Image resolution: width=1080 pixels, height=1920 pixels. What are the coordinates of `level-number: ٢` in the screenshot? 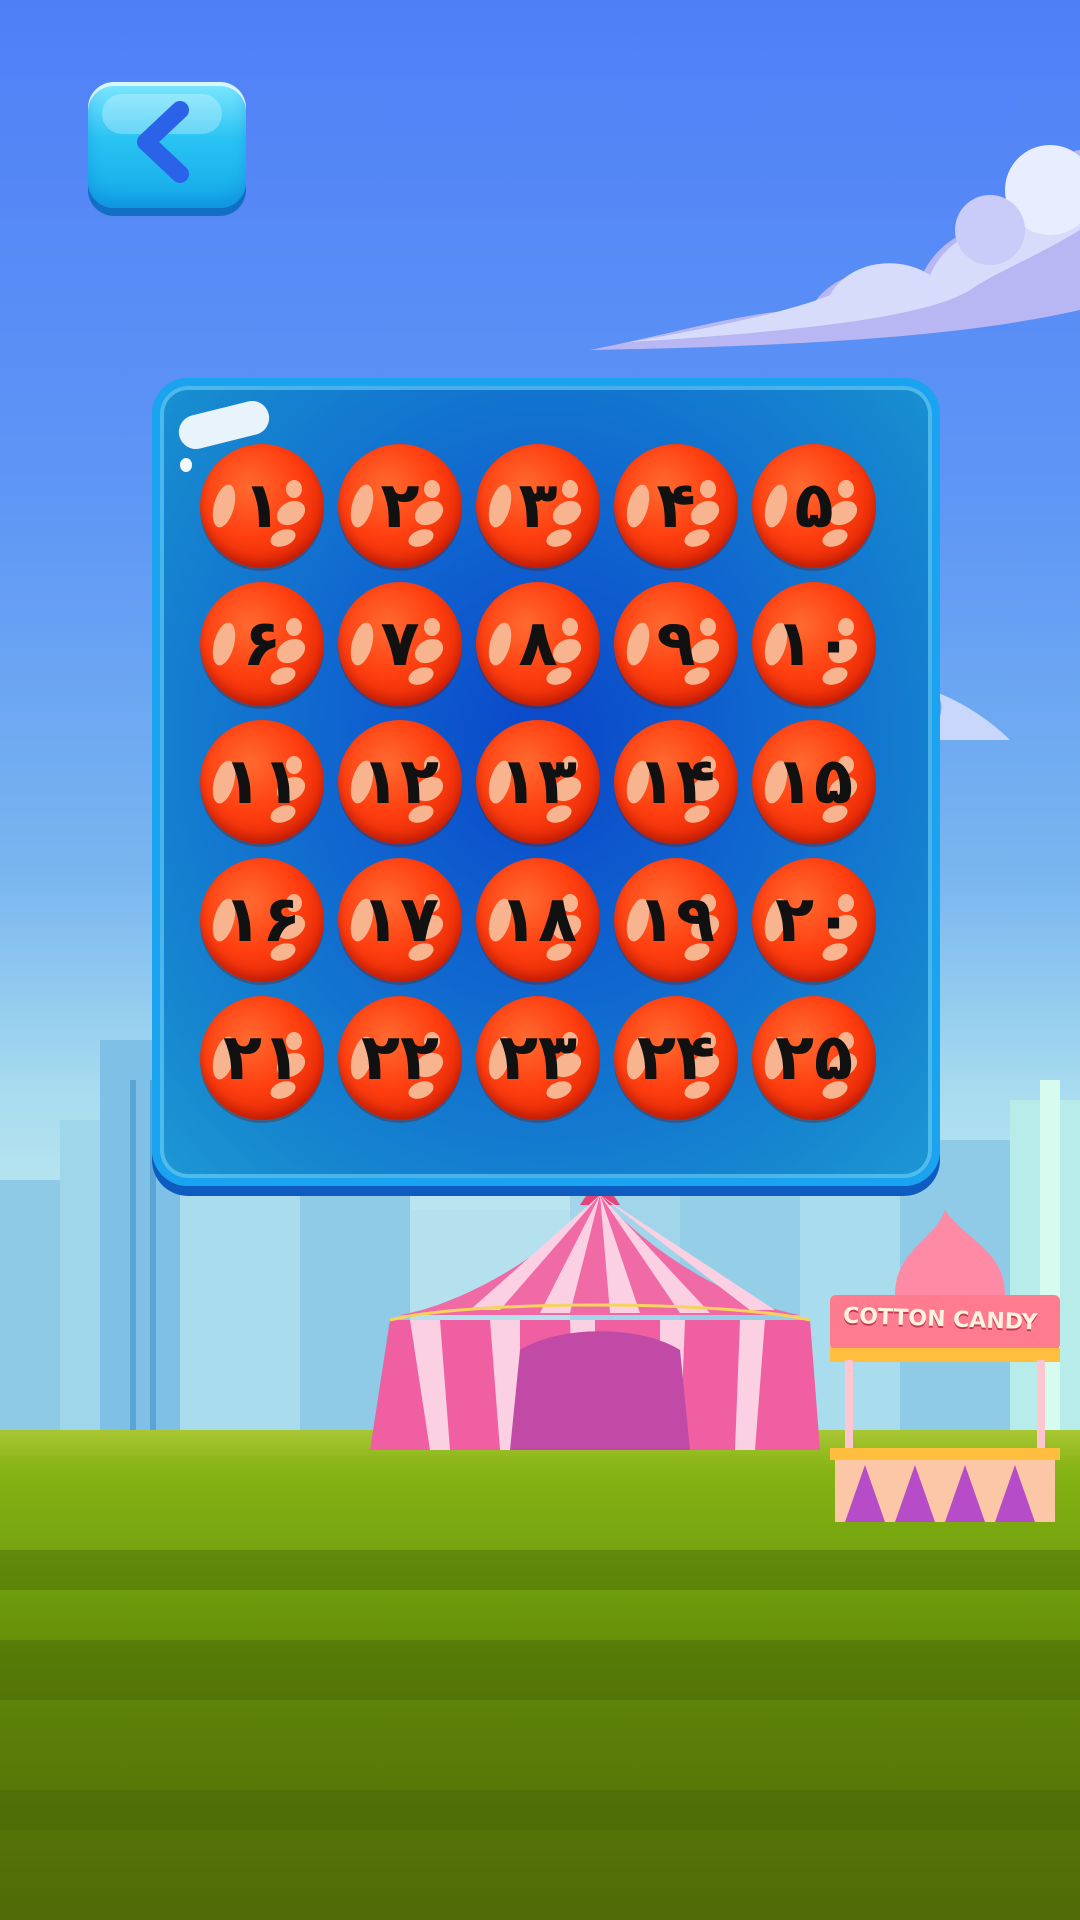 It's located at (400, 506).